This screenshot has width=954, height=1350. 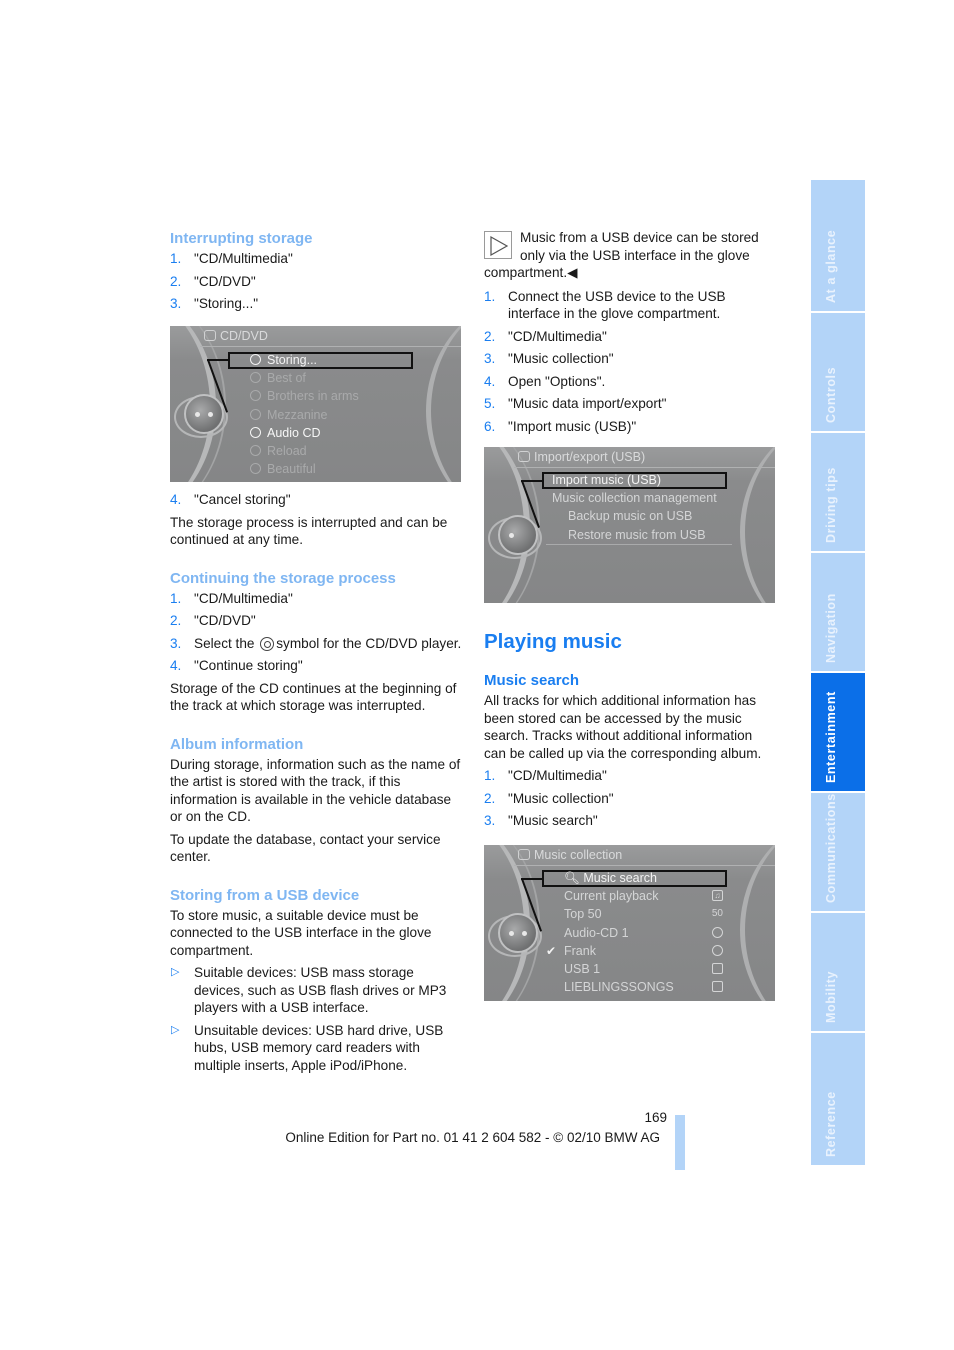 What do you see at coordinates (557, 381) in the screenshot?
I see `step-text: Open "Options".` at bounding box center [557, 381].